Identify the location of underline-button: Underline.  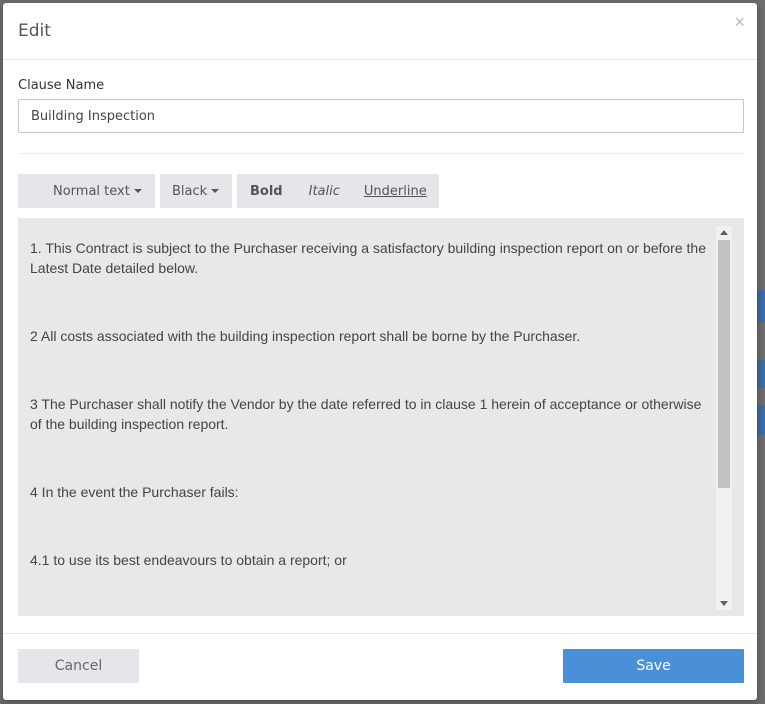
(383, 191).